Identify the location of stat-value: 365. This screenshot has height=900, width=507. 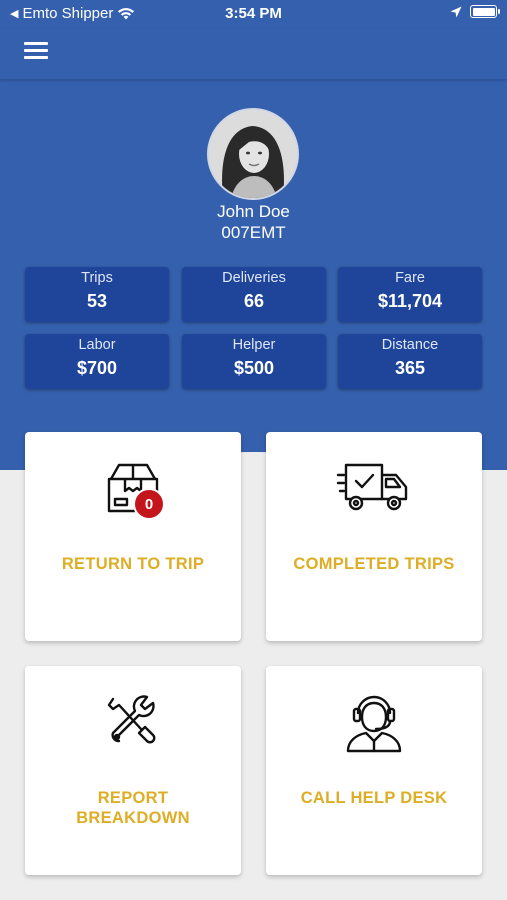
(410, 368).